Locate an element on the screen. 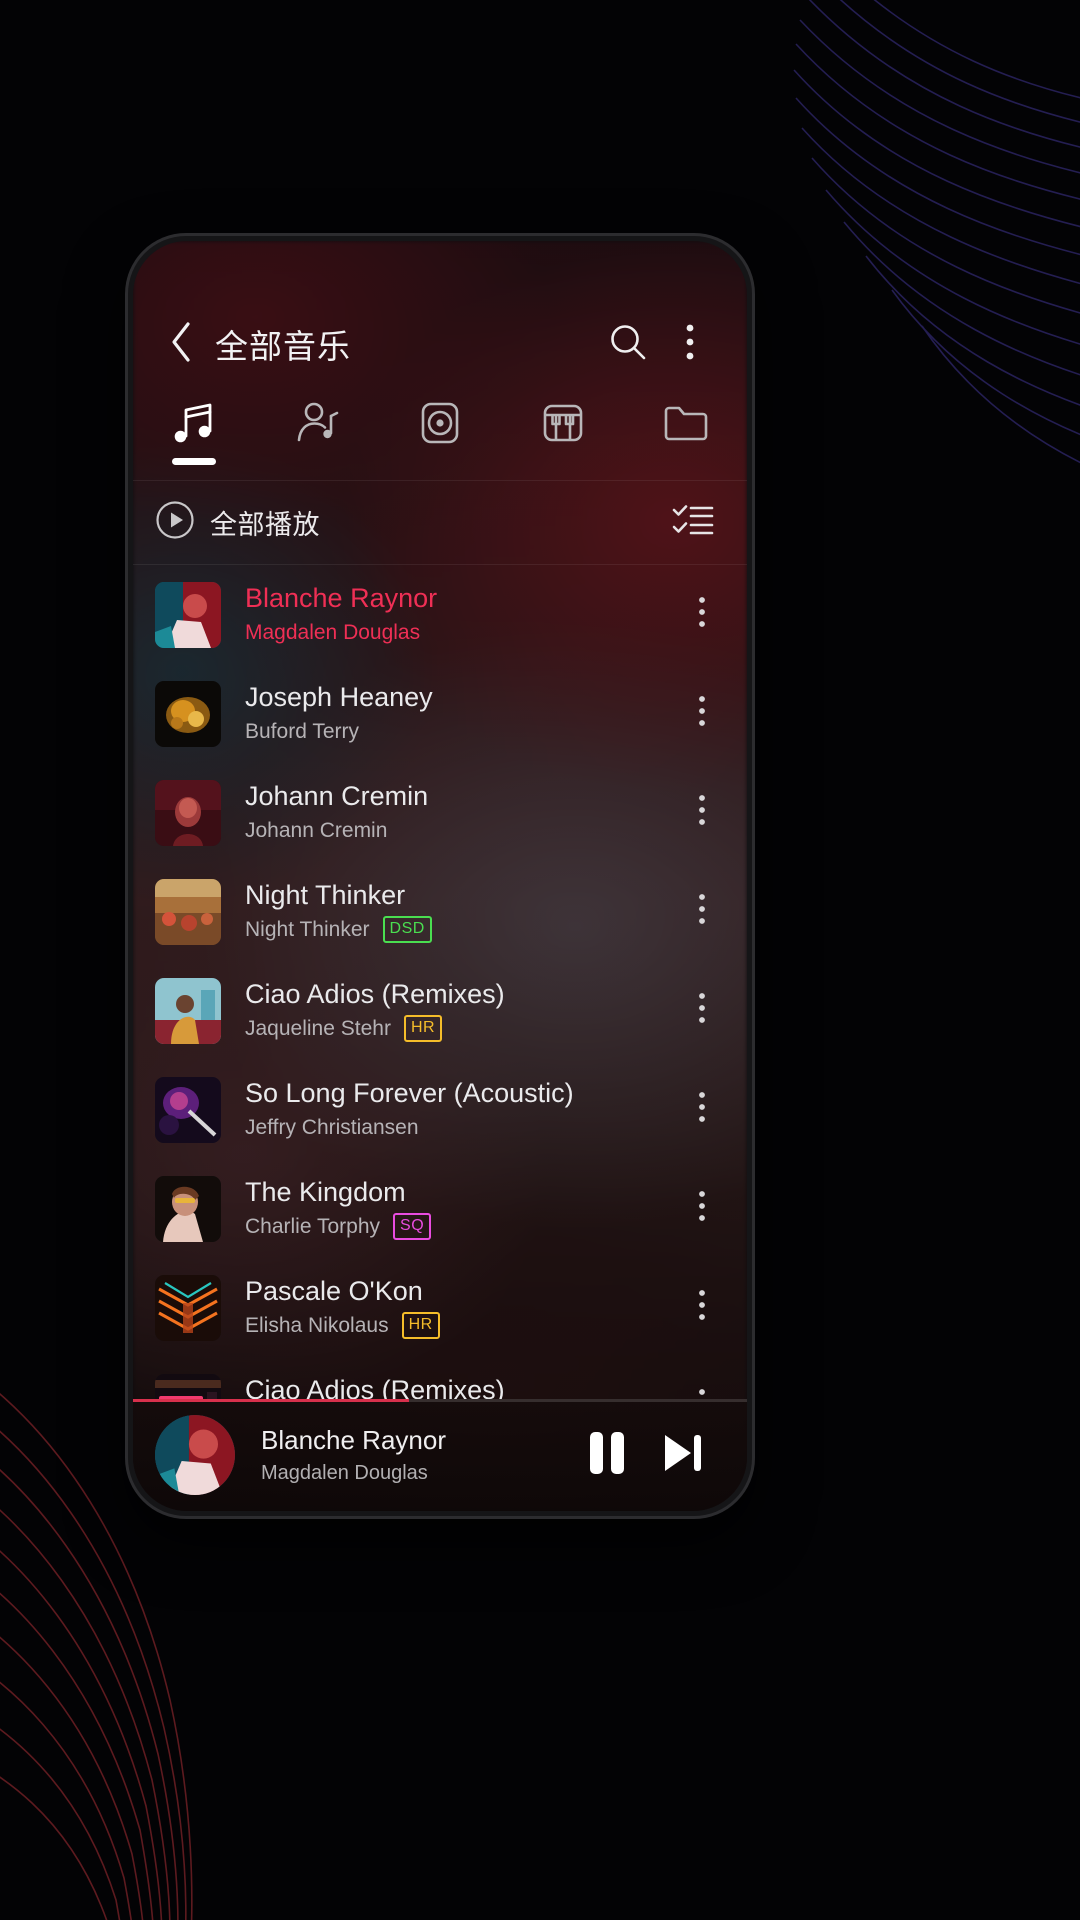 Image resolution: width=1080 pixels, height=1920 pixels. song-title: Pascale O'Kon is located at coordinates (334, 1290).